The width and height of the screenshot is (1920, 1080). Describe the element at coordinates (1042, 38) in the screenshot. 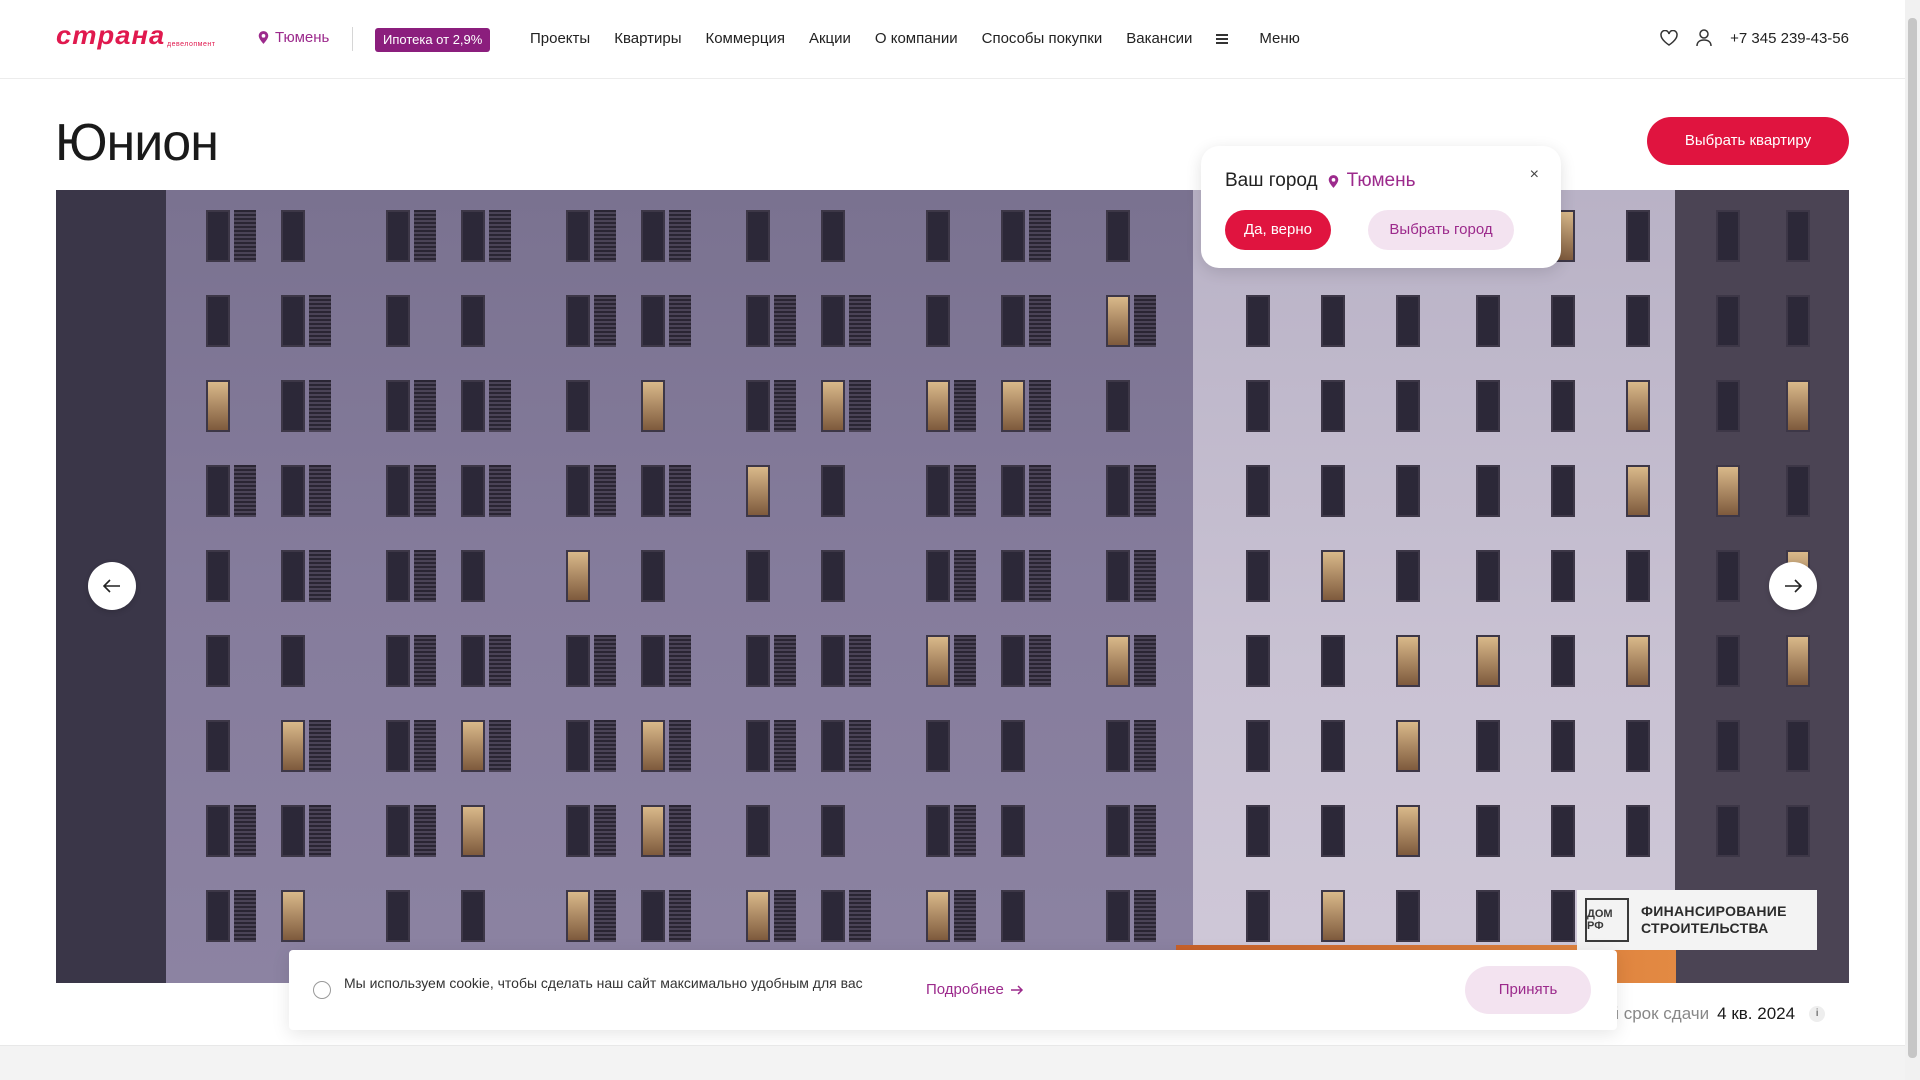

I see `nav-purchase-methods: Способы покупки` at that location.